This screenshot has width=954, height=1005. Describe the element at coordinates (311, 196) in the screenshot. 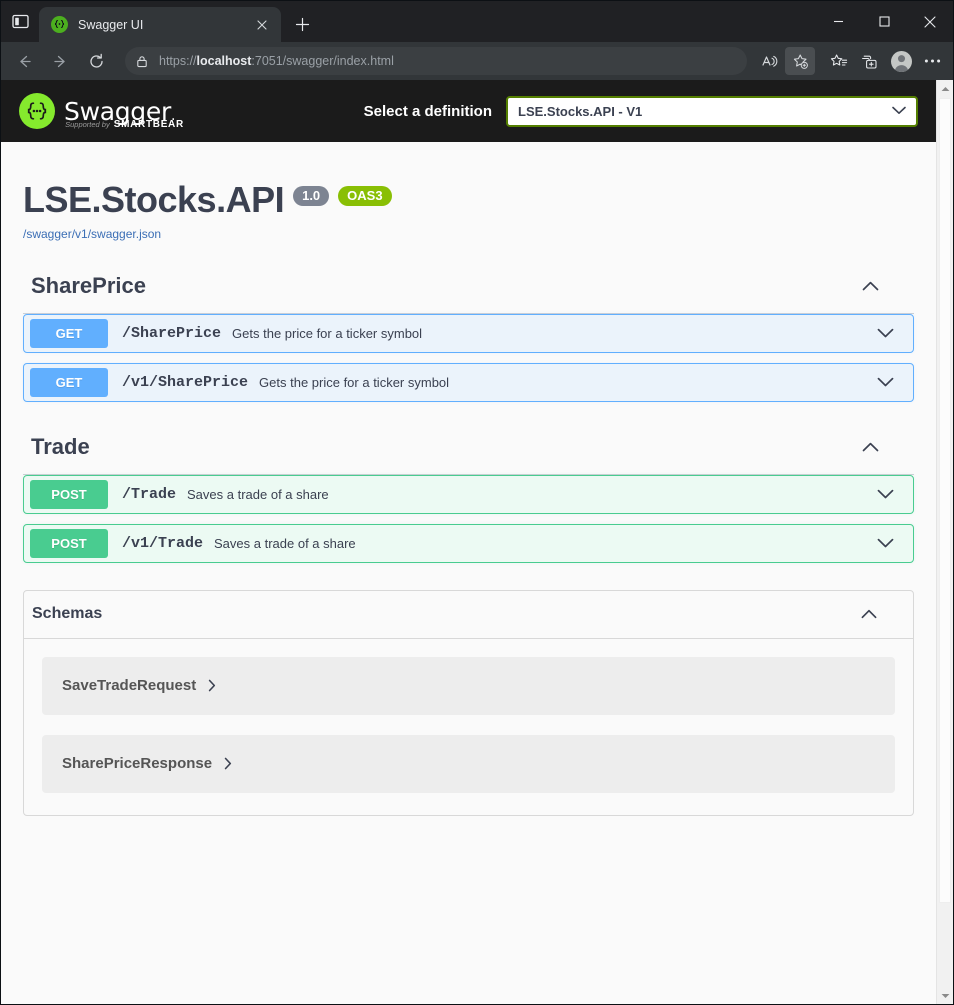

I see `version-badge: 1.0` at that location.